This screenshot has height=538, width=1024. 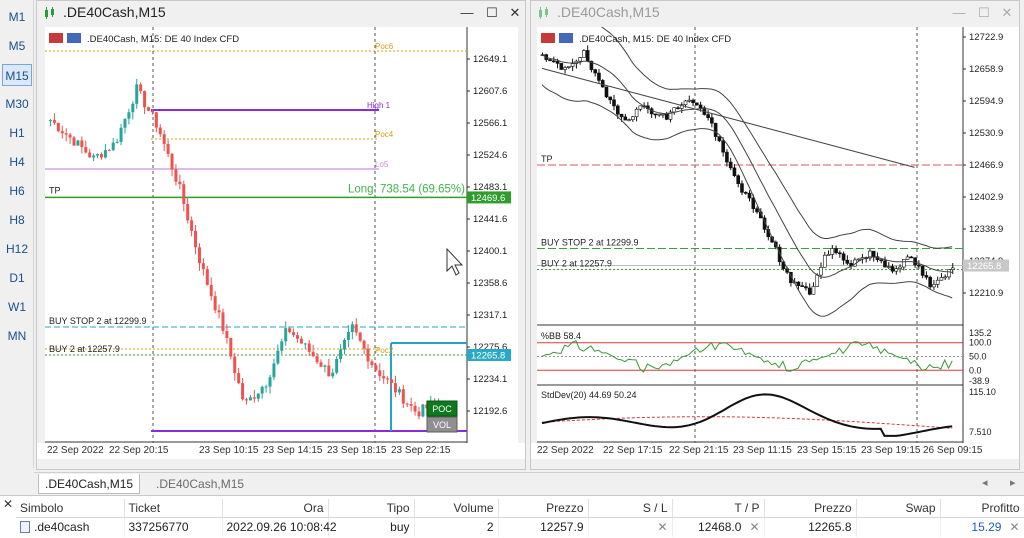 I want to click on tab-chart-1: .DE40Cash,M15, so click(x=89, y=484).